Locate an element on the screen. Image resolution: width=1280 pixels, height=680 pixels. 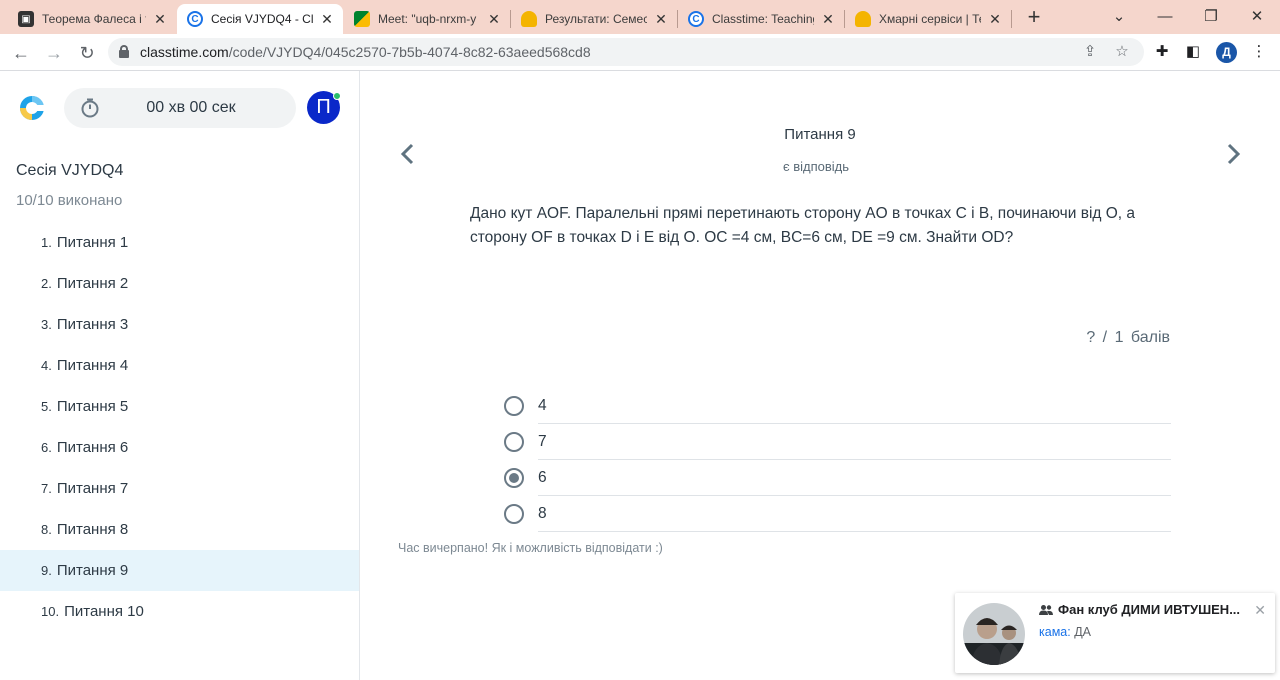
tab-separator is located at coordinates (1011, 19).